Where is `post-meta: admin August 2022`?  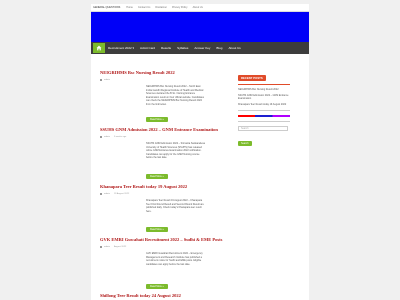
post-meta: admin August 2022 is located at coordinates (165, 247).